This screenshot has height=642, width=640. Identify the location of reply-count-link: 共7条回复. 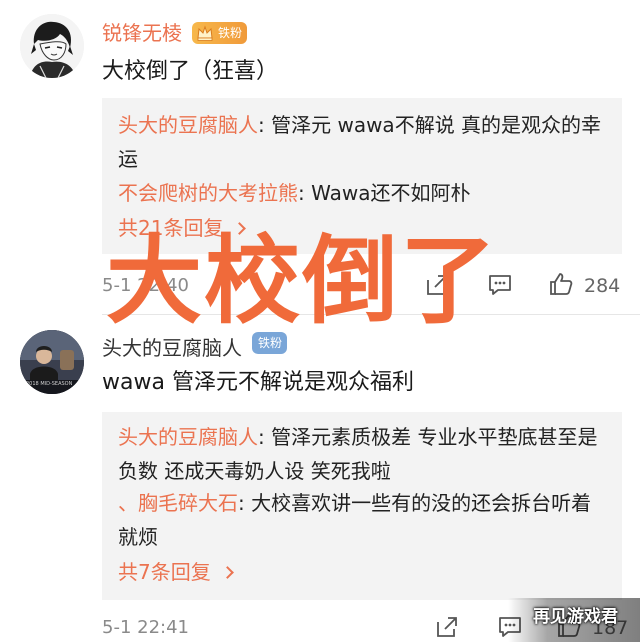
(176, 572).